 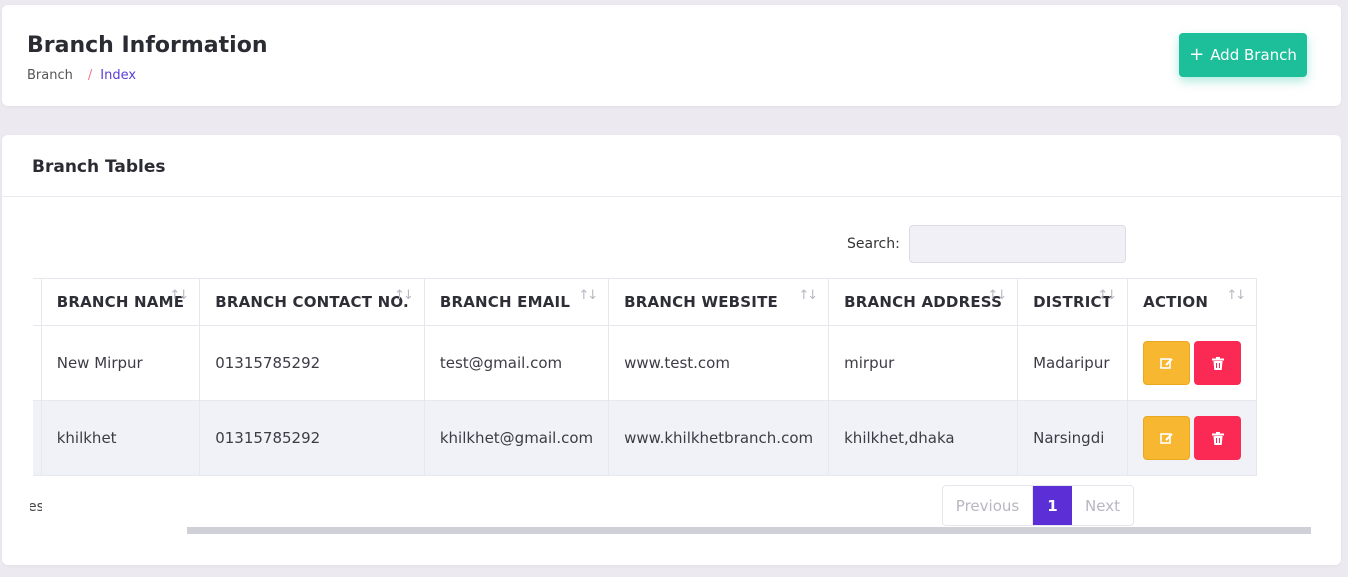 I want to click on breadcrumb-current: Index, so click(x=118, y=75).